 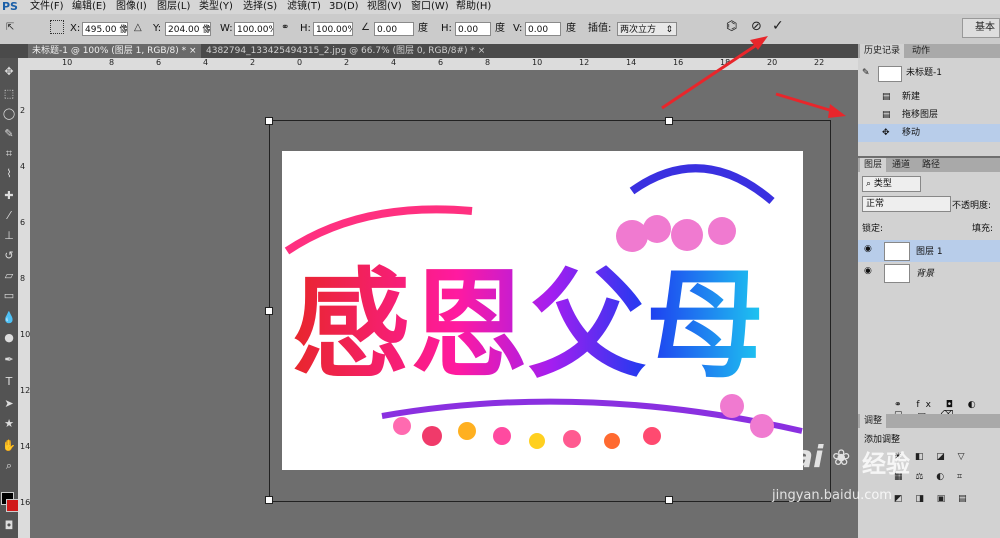 I want to click on hskew-label: H:, so click(x=446, y=28).